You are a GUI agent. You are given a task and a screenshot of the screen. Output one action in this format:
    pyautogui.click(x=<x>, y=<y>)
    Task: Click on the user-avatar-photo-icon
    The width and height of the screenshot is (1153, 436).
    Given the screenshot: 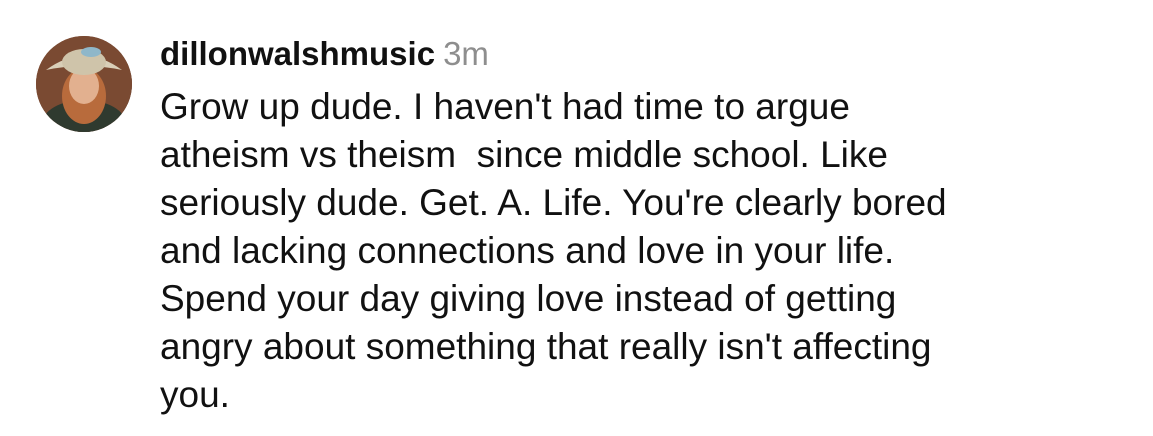 What is the action you would take?
    pyautogui.click(x=84, y=84)
    